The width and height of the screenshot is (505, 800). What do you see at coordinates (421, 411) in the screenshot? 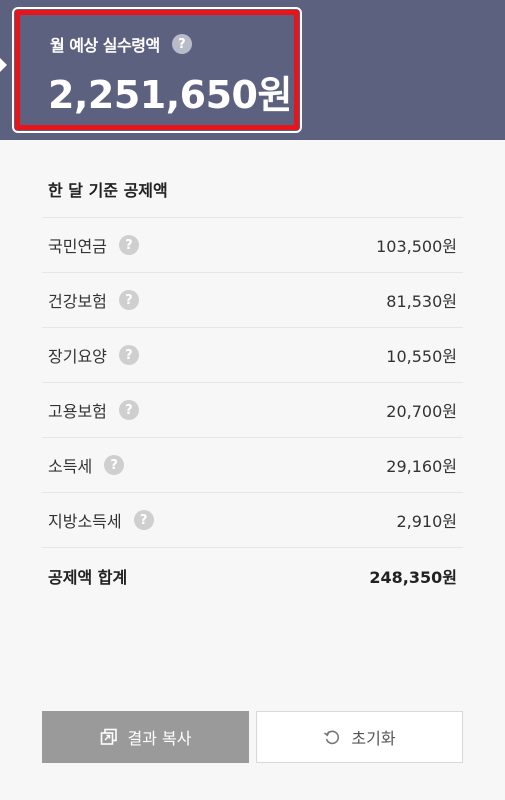
I see `deduction-amount: 20,700원` at bounding box center [421, 411].